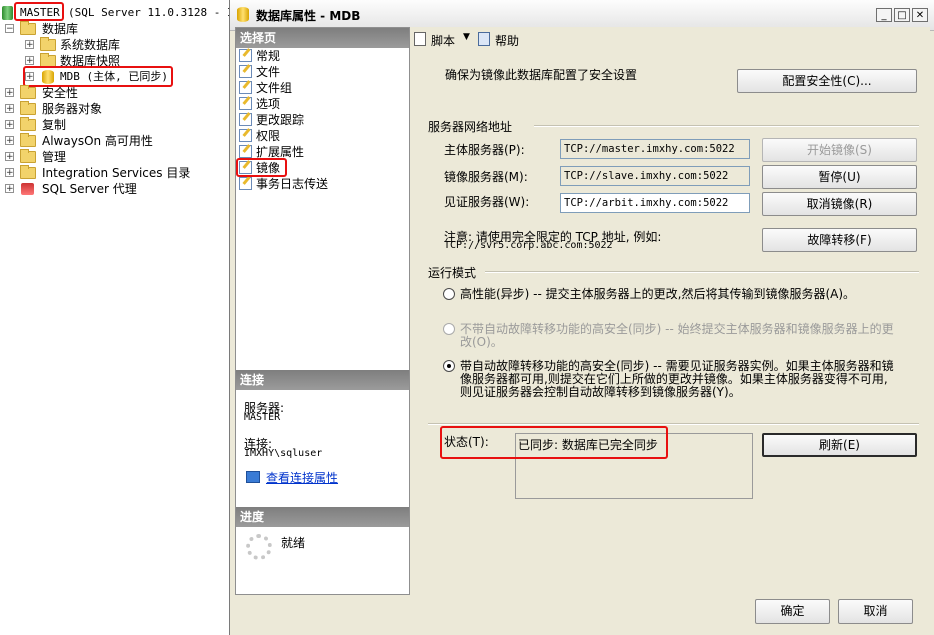  What do you see at coordinates (268, 136) in the screenshot?
I see `page-label: 权限` at bounding box center [268, 136].